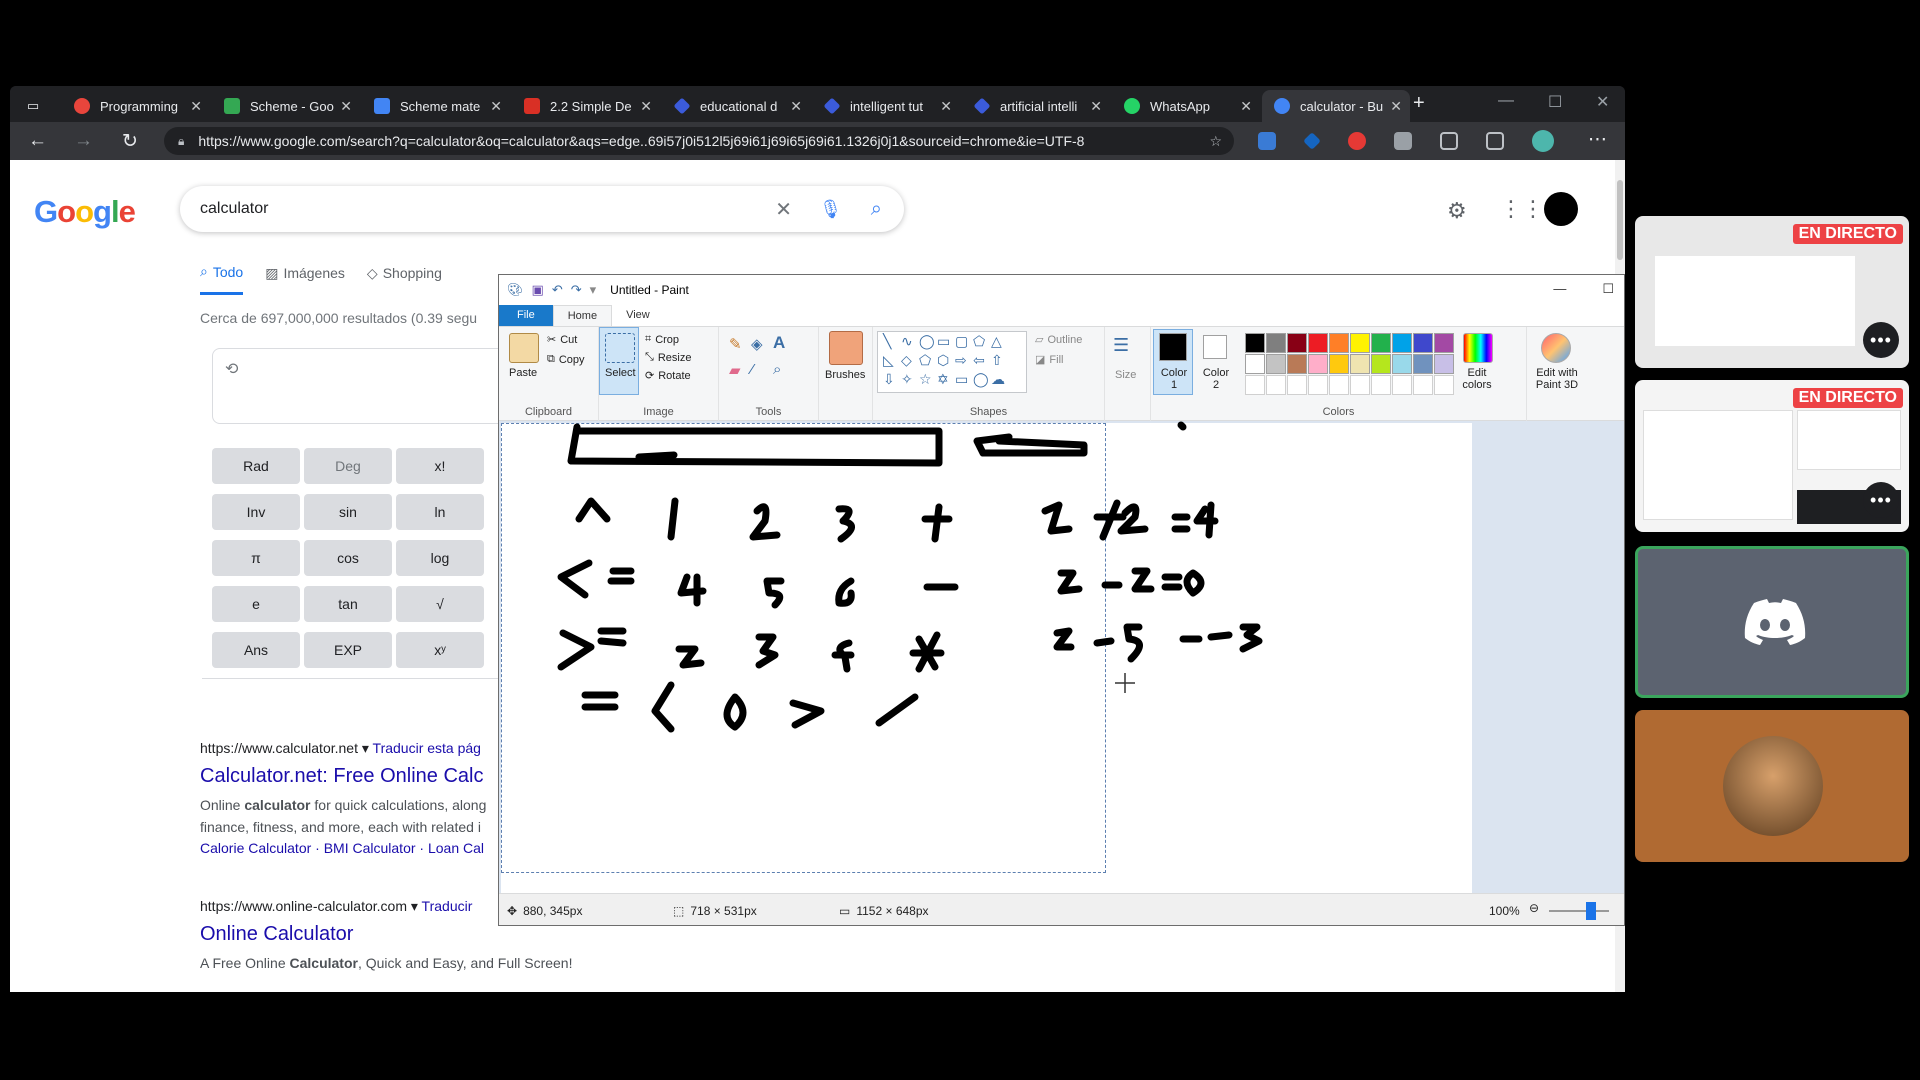  What do you see at coordinates (286, 106) in the screenshot?
I see `tab-scheme-google: Scheme - Goo ✕` at bounding box center [286, 106].